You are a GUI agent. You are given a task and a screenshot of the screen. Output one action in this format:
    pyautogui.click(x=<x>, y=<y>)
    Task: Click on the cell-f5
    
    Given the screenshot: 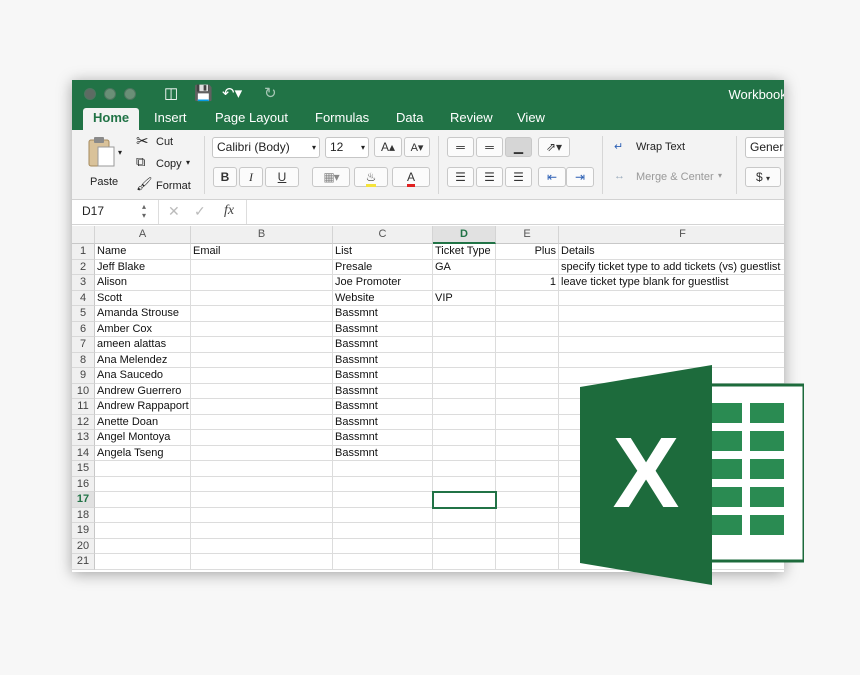 What is the action you would take?
    pyautogui.click(x=671, y=314)
    